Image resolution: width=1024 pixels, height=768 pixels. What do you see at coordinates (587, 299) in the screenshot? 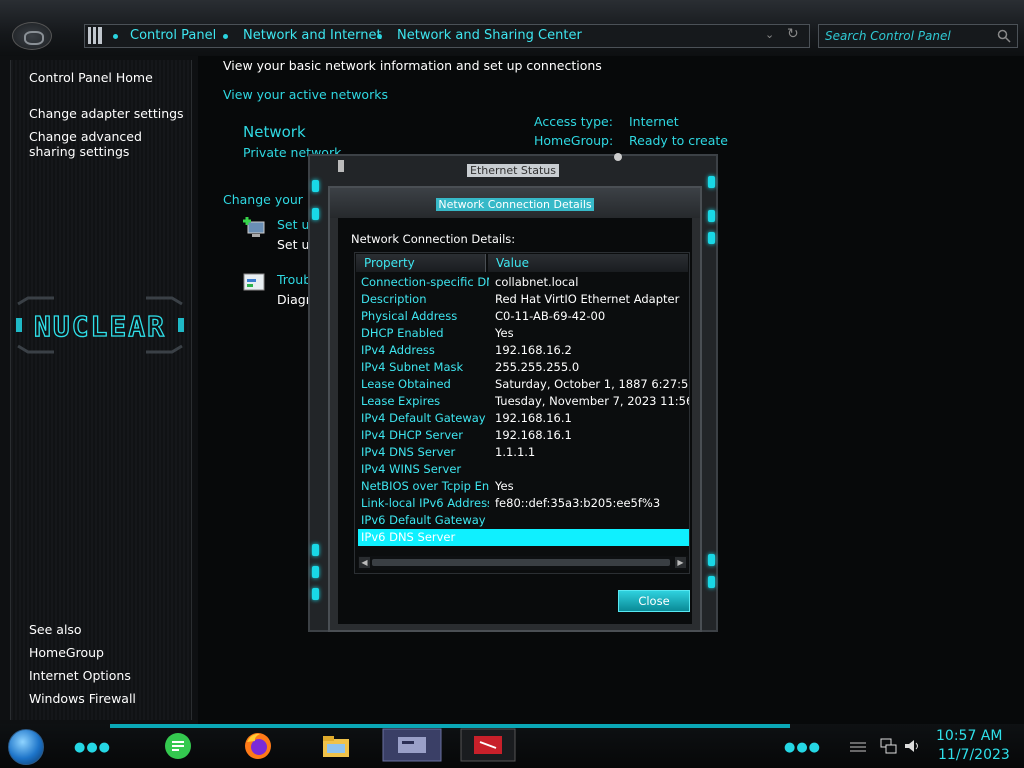
I see `value-cell: Red Hat VirtIO Ethernet Adapter` at bounding box center [587, 299].